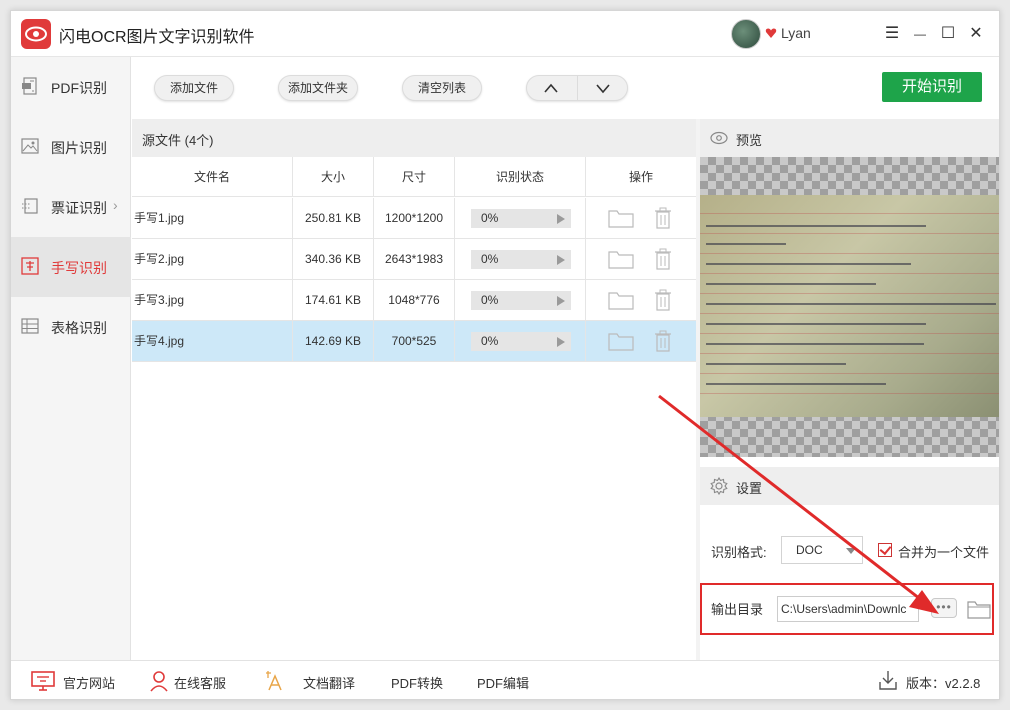  I want to click on sidebar-item-label: 票证识别, so click(79, 208).